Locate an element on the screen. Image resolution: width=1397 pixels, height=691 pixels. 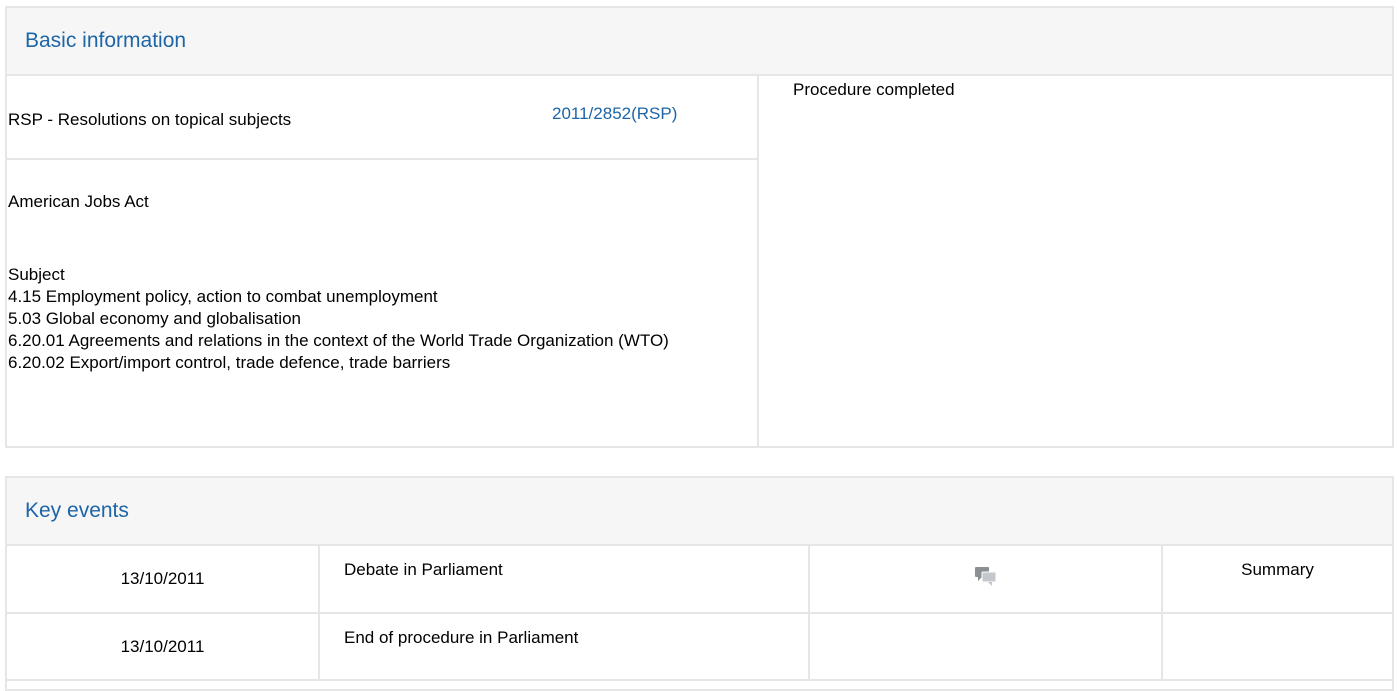
table-row: 13/10/2011 Debate in Parliament Summary is located at coordinates (699, 580).